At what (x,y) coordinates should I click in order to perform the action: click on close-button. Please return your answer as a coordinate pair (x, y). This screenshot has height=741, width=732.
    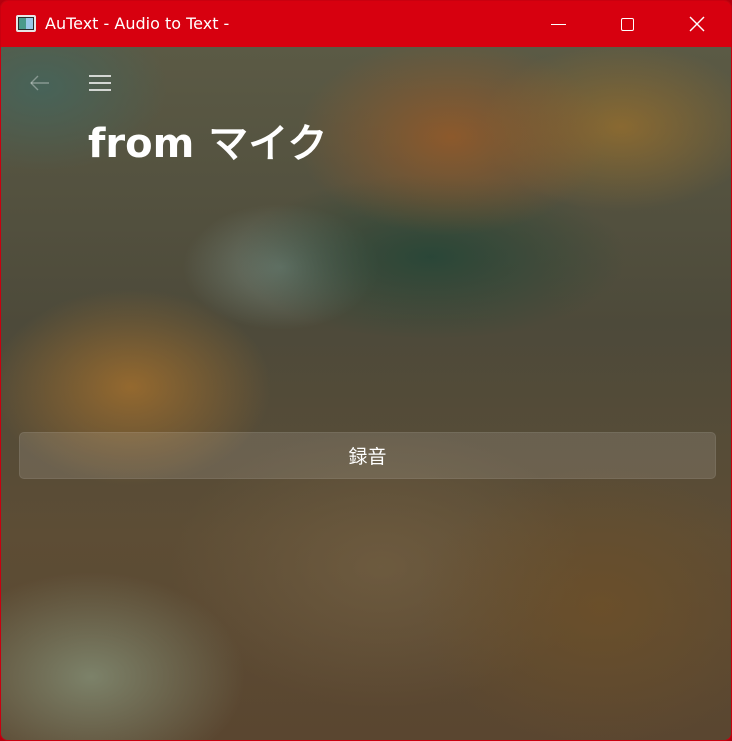
    Looking at the image, I should click on (696, 24).